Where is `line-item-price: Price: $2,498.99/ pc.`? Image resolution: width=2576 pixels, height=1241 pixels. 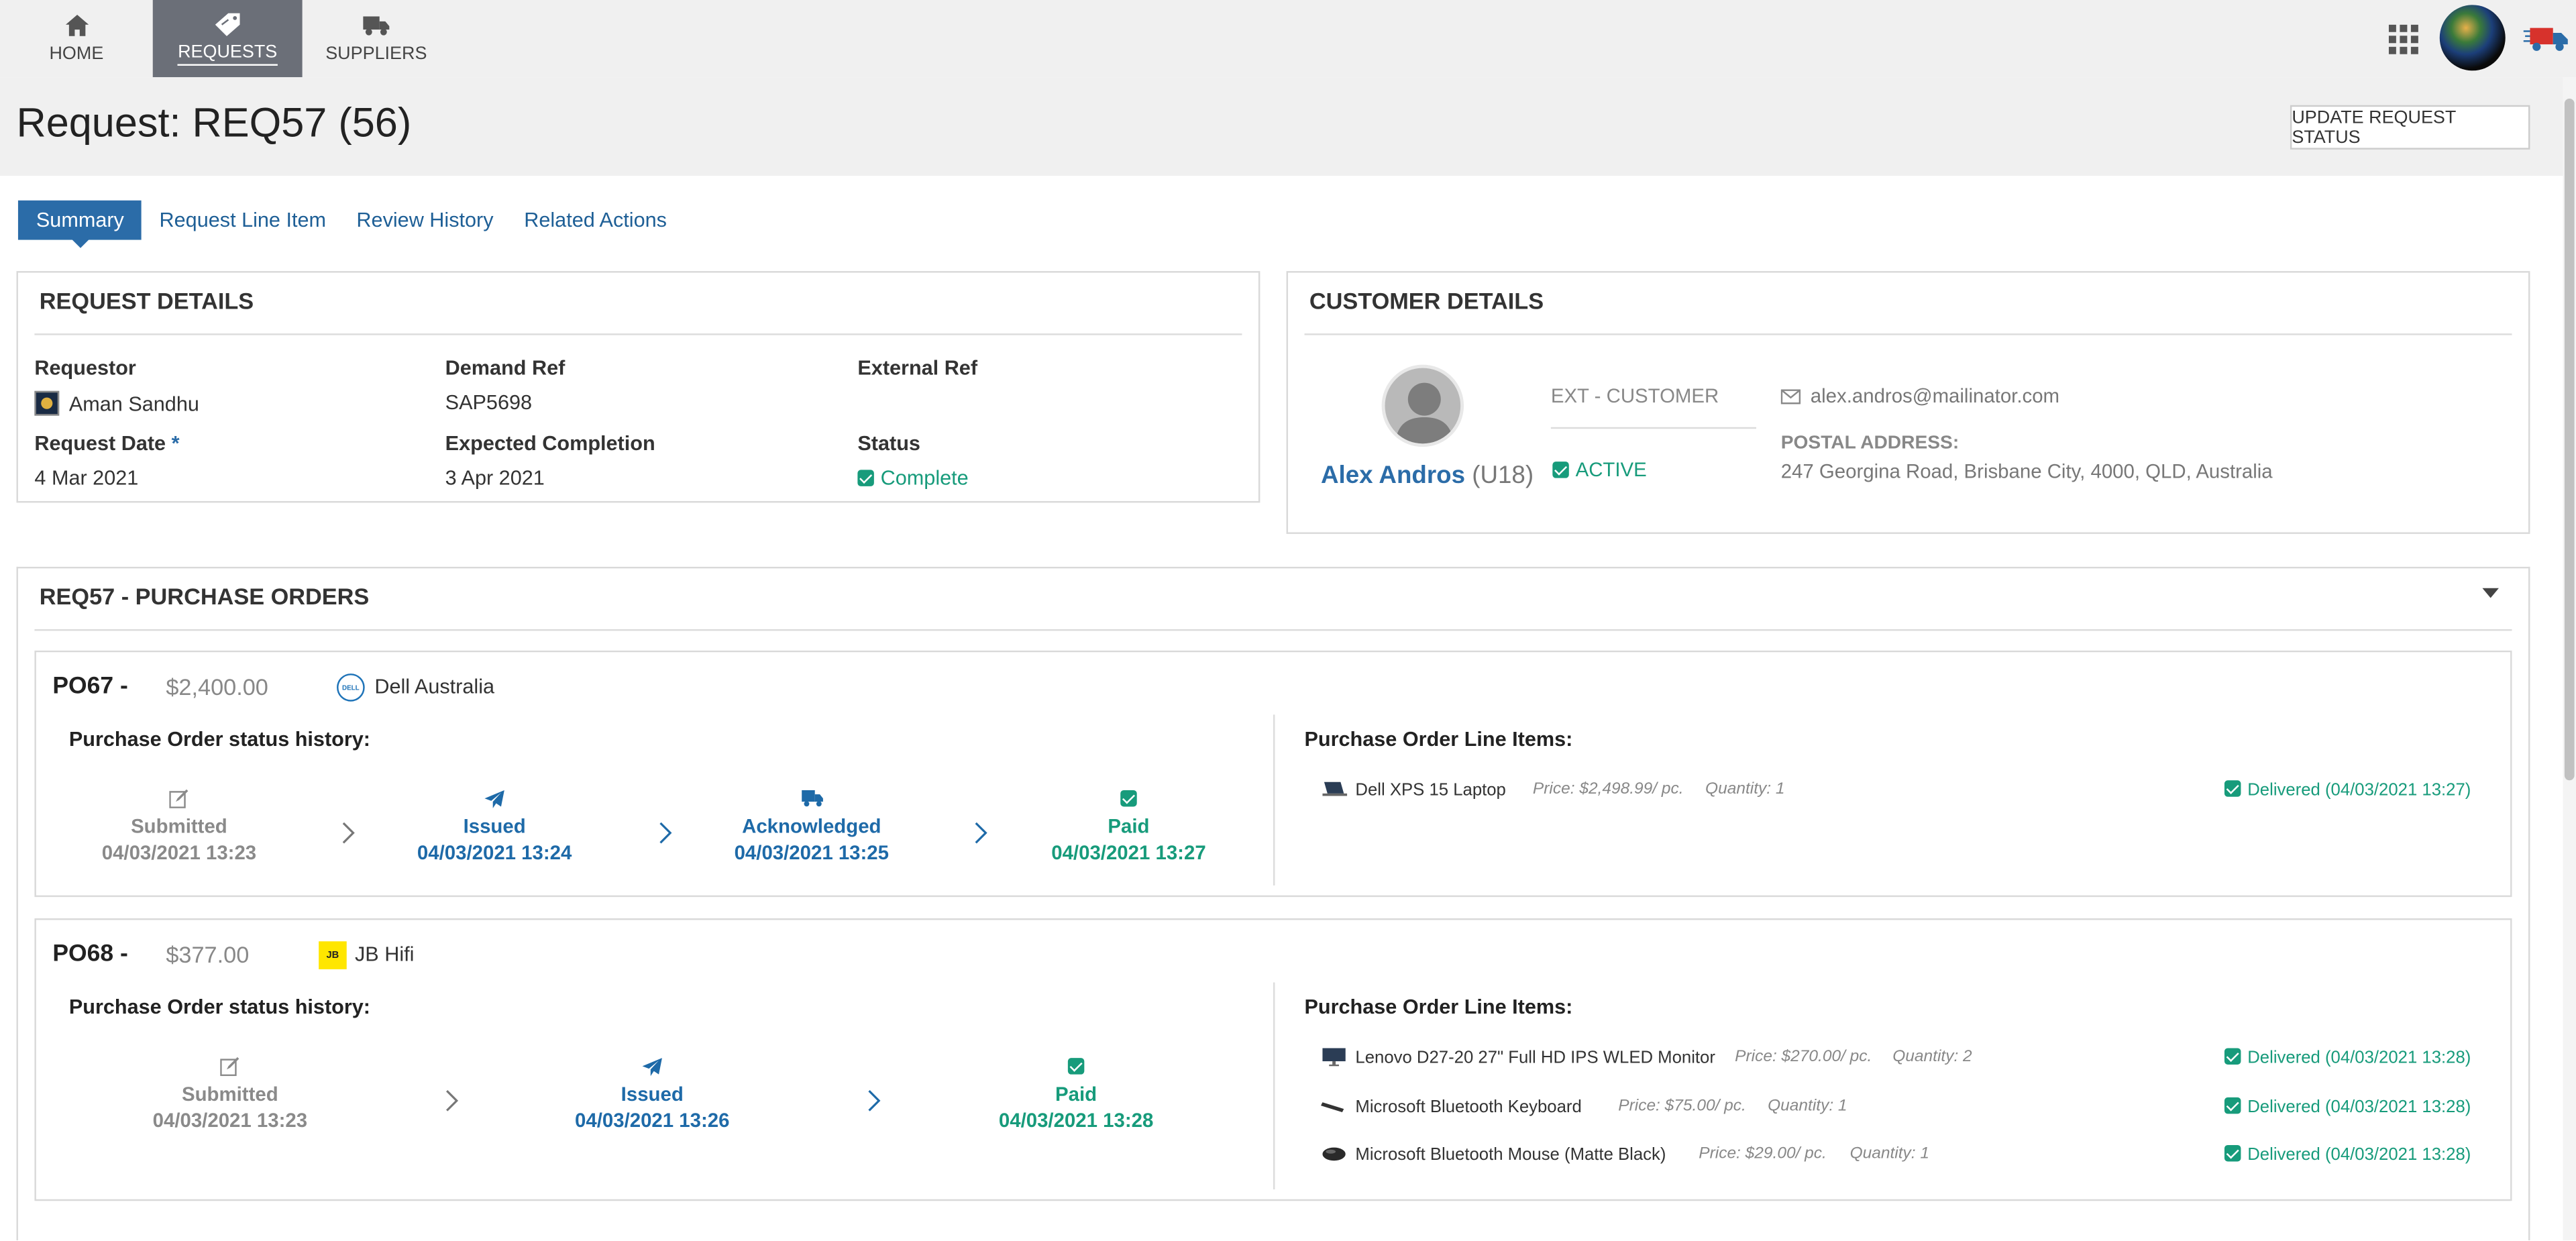 line-item-price: Price: $2,498.99/ pc. is located at coordinates (1608, 790).